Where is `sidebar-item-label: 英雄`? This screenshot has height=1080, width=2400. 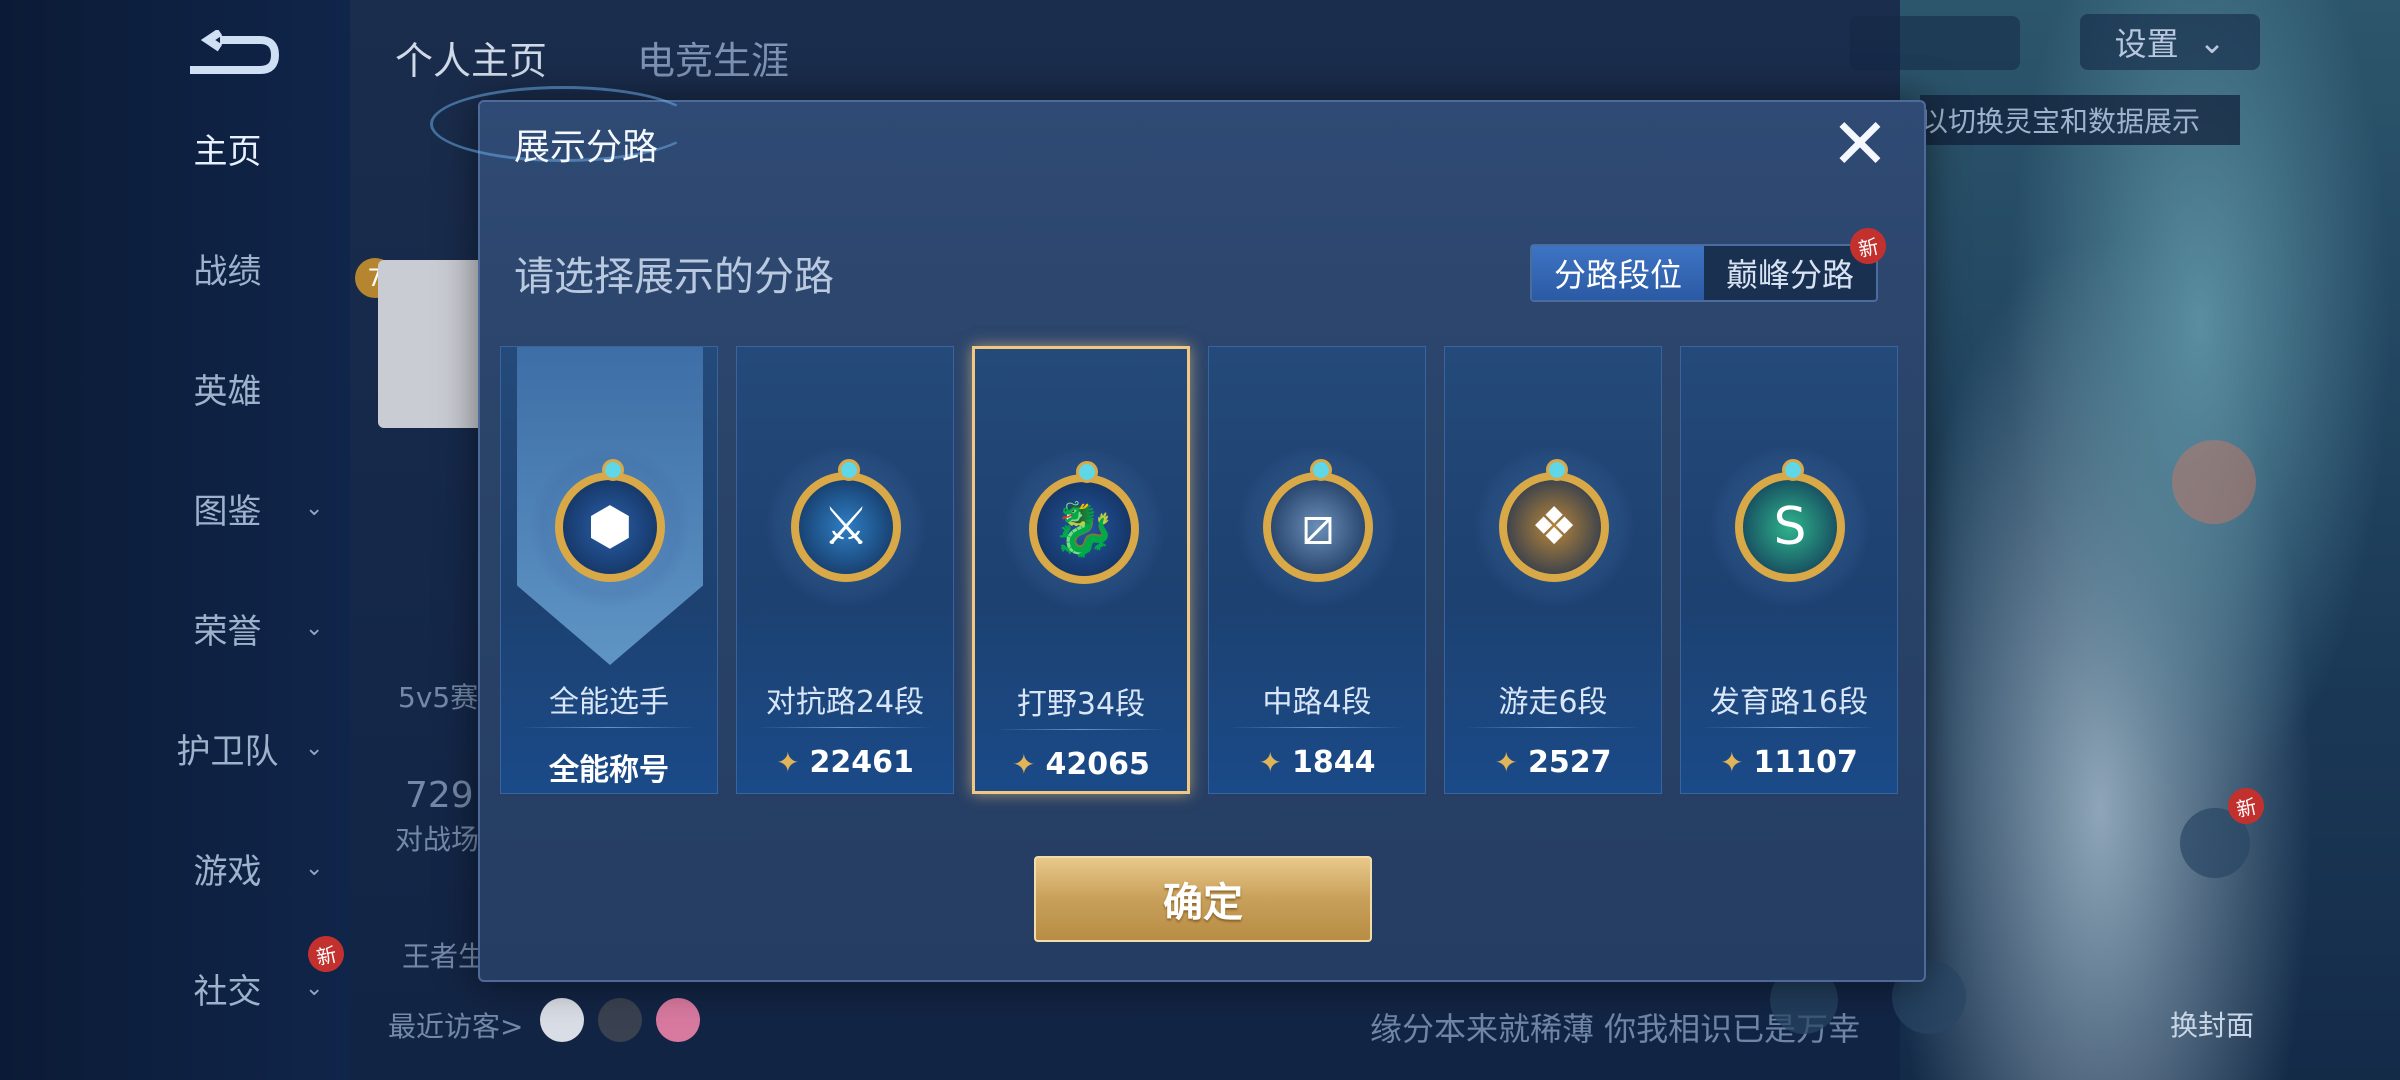 sidebar-item-label: 英雄 is located at coordinates (227, 391).